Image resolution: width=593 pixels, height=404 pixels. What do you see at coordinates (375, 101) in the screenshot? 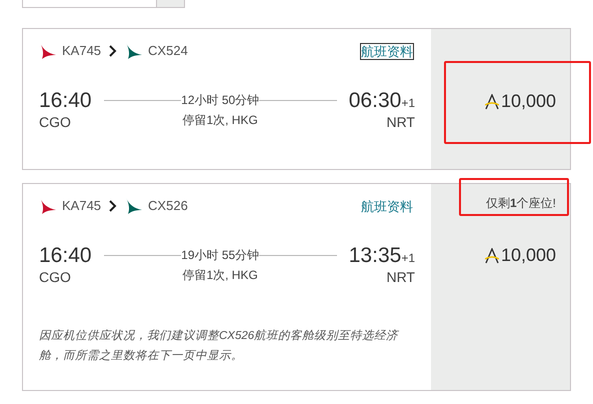
I see `arrival-time: 06:30` at bounding box center [375, 101].